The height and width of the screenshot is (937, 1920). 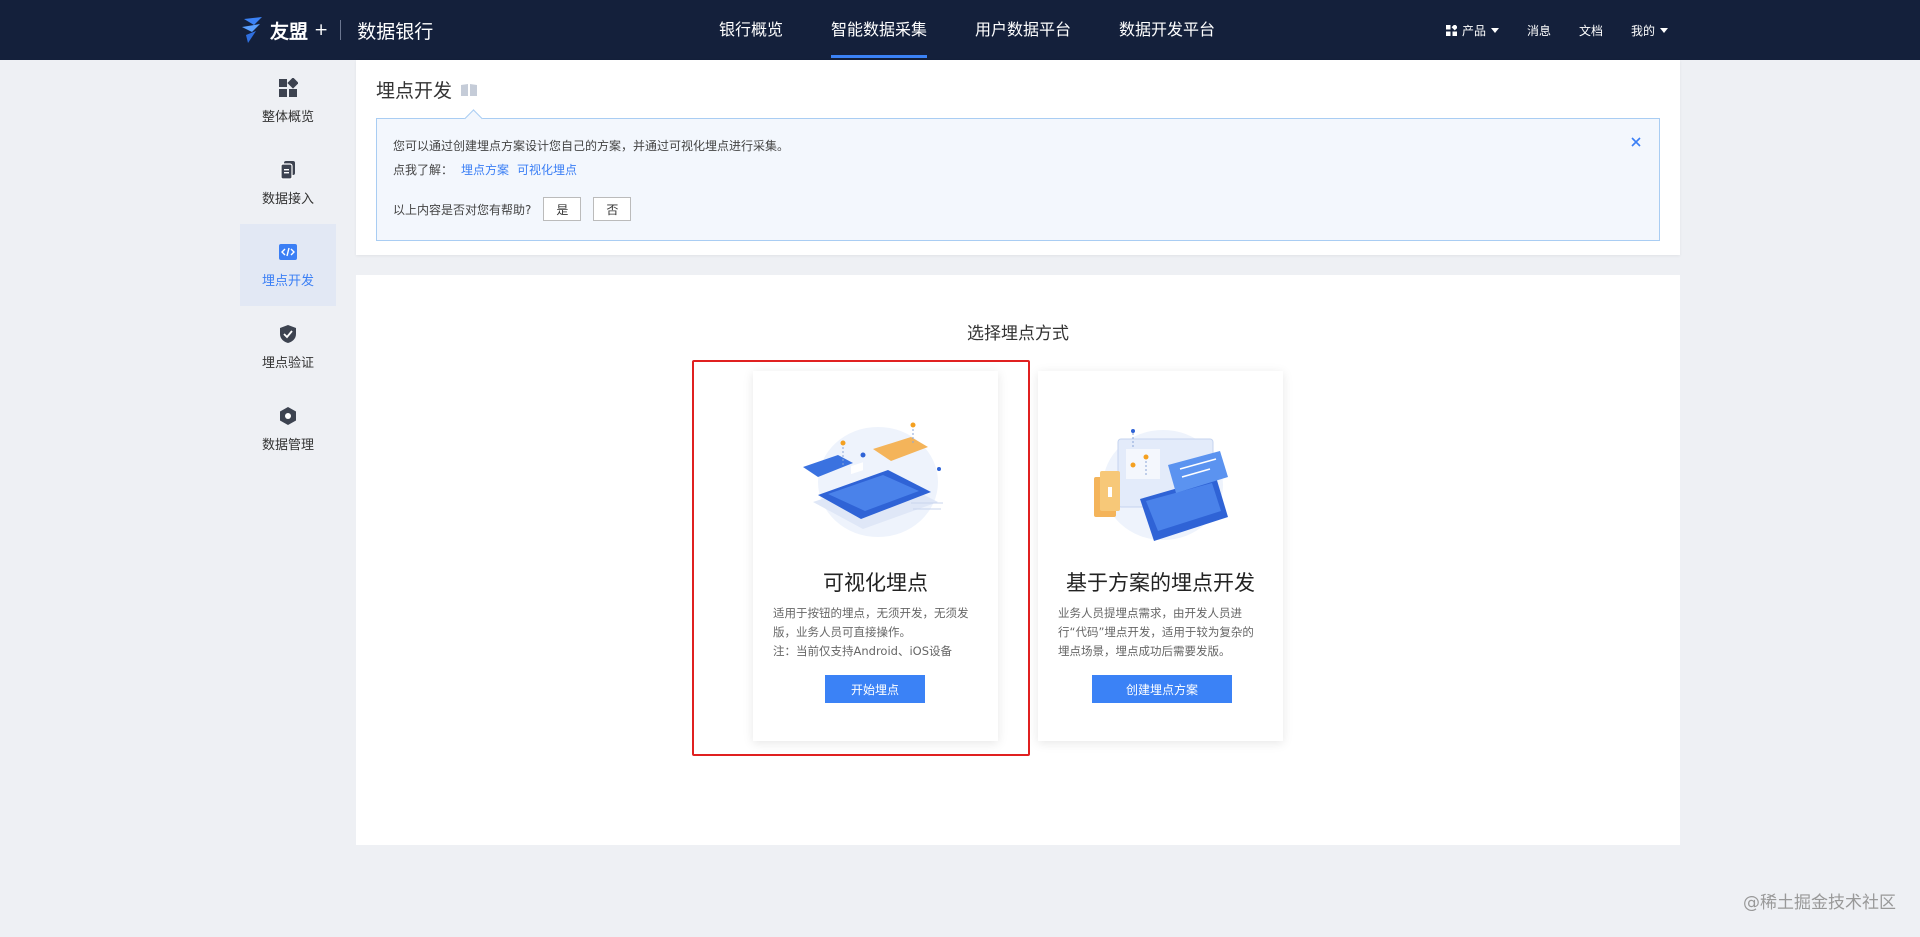 What do you see at coordinates (1160, 583) in the screenshot?
I see `card-title: 基于方案的埋点开发` at bounding box center [1160, 583].